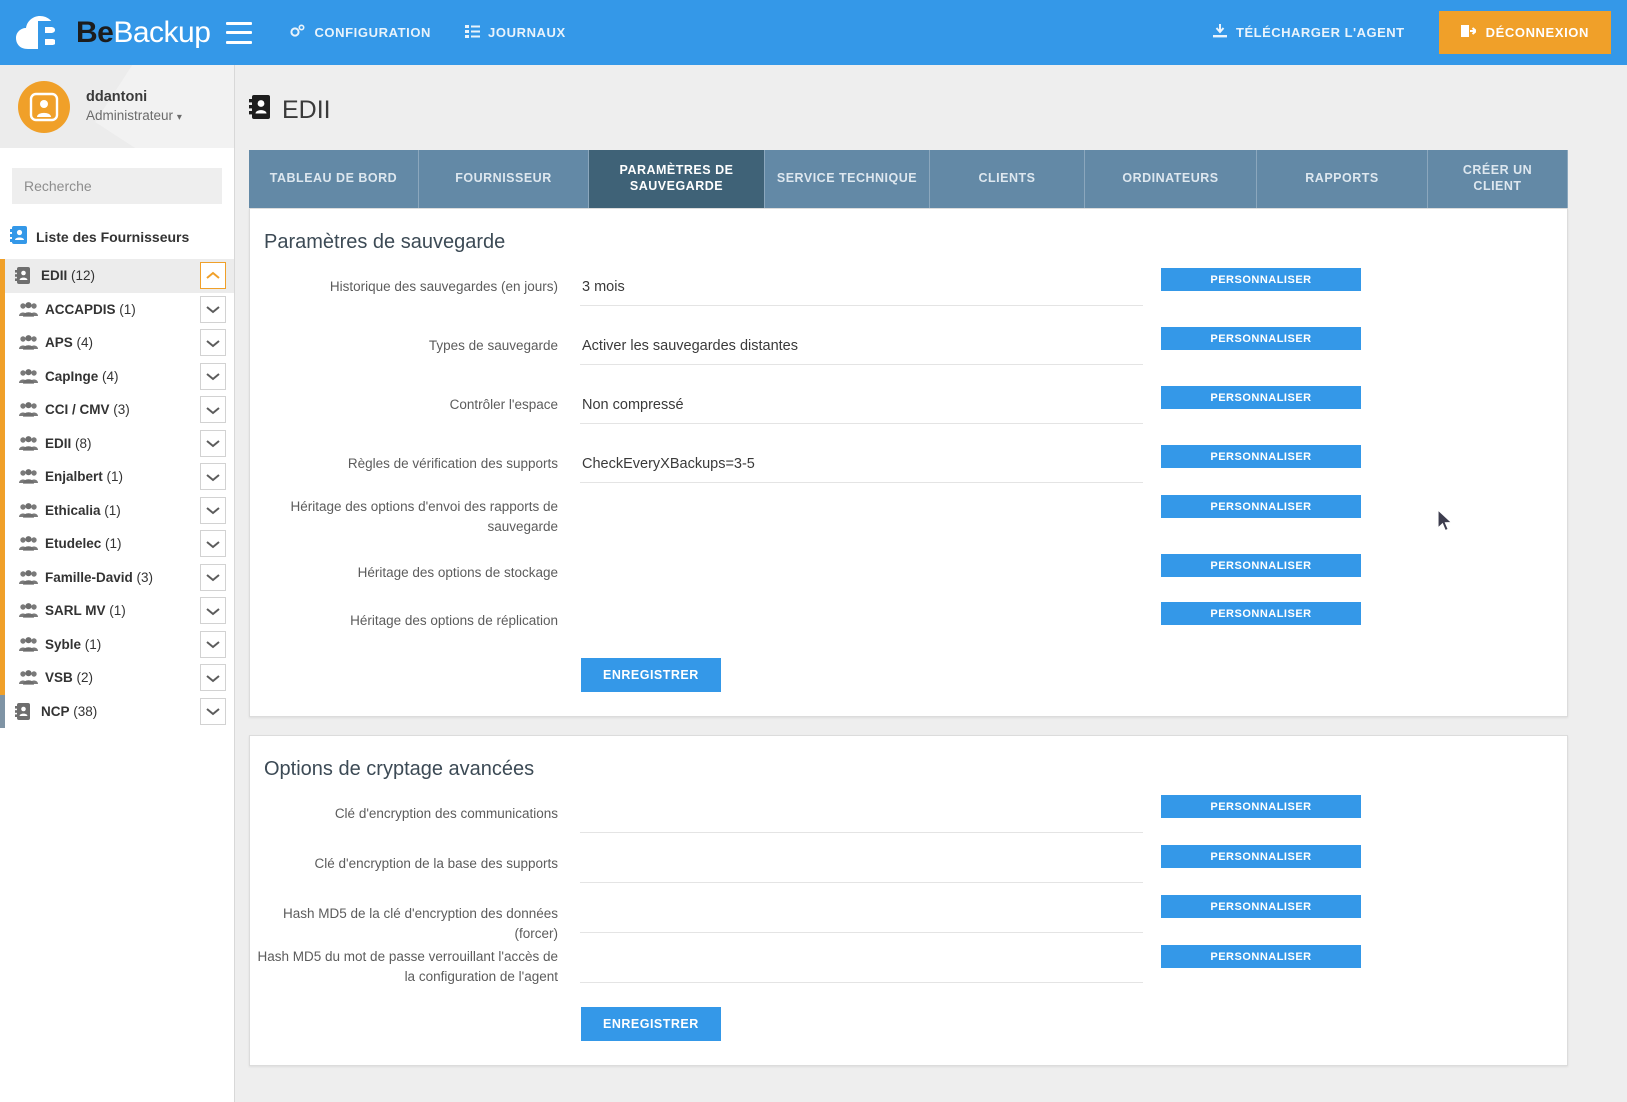 This screenshot has width=1627, height=1102. I want to click on hamburger-icon, so click(239, 32).